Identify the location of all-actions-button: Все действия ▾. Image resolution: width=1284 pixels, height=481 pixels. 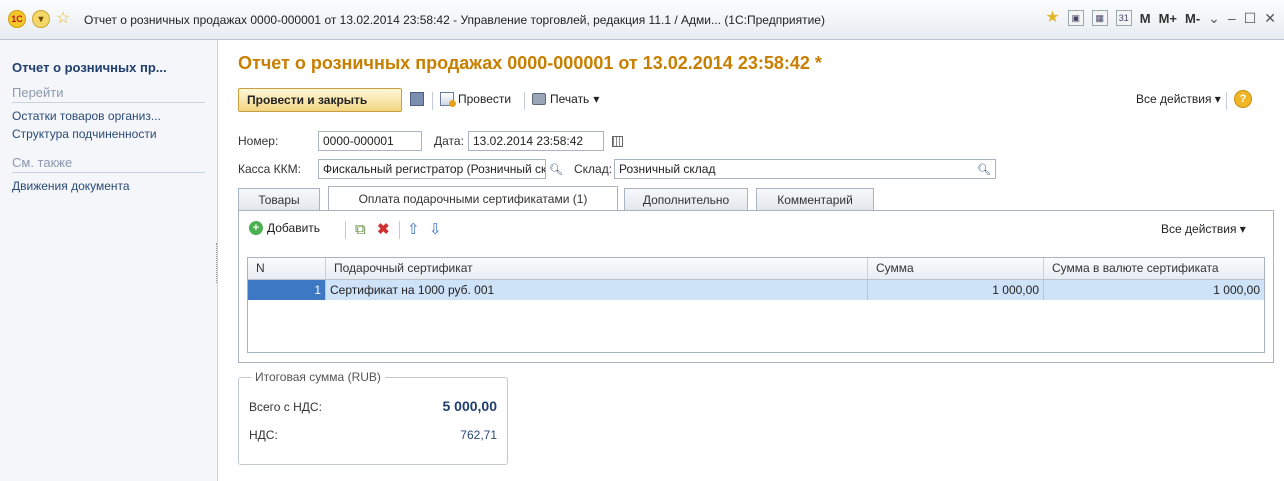
(1178, 99).